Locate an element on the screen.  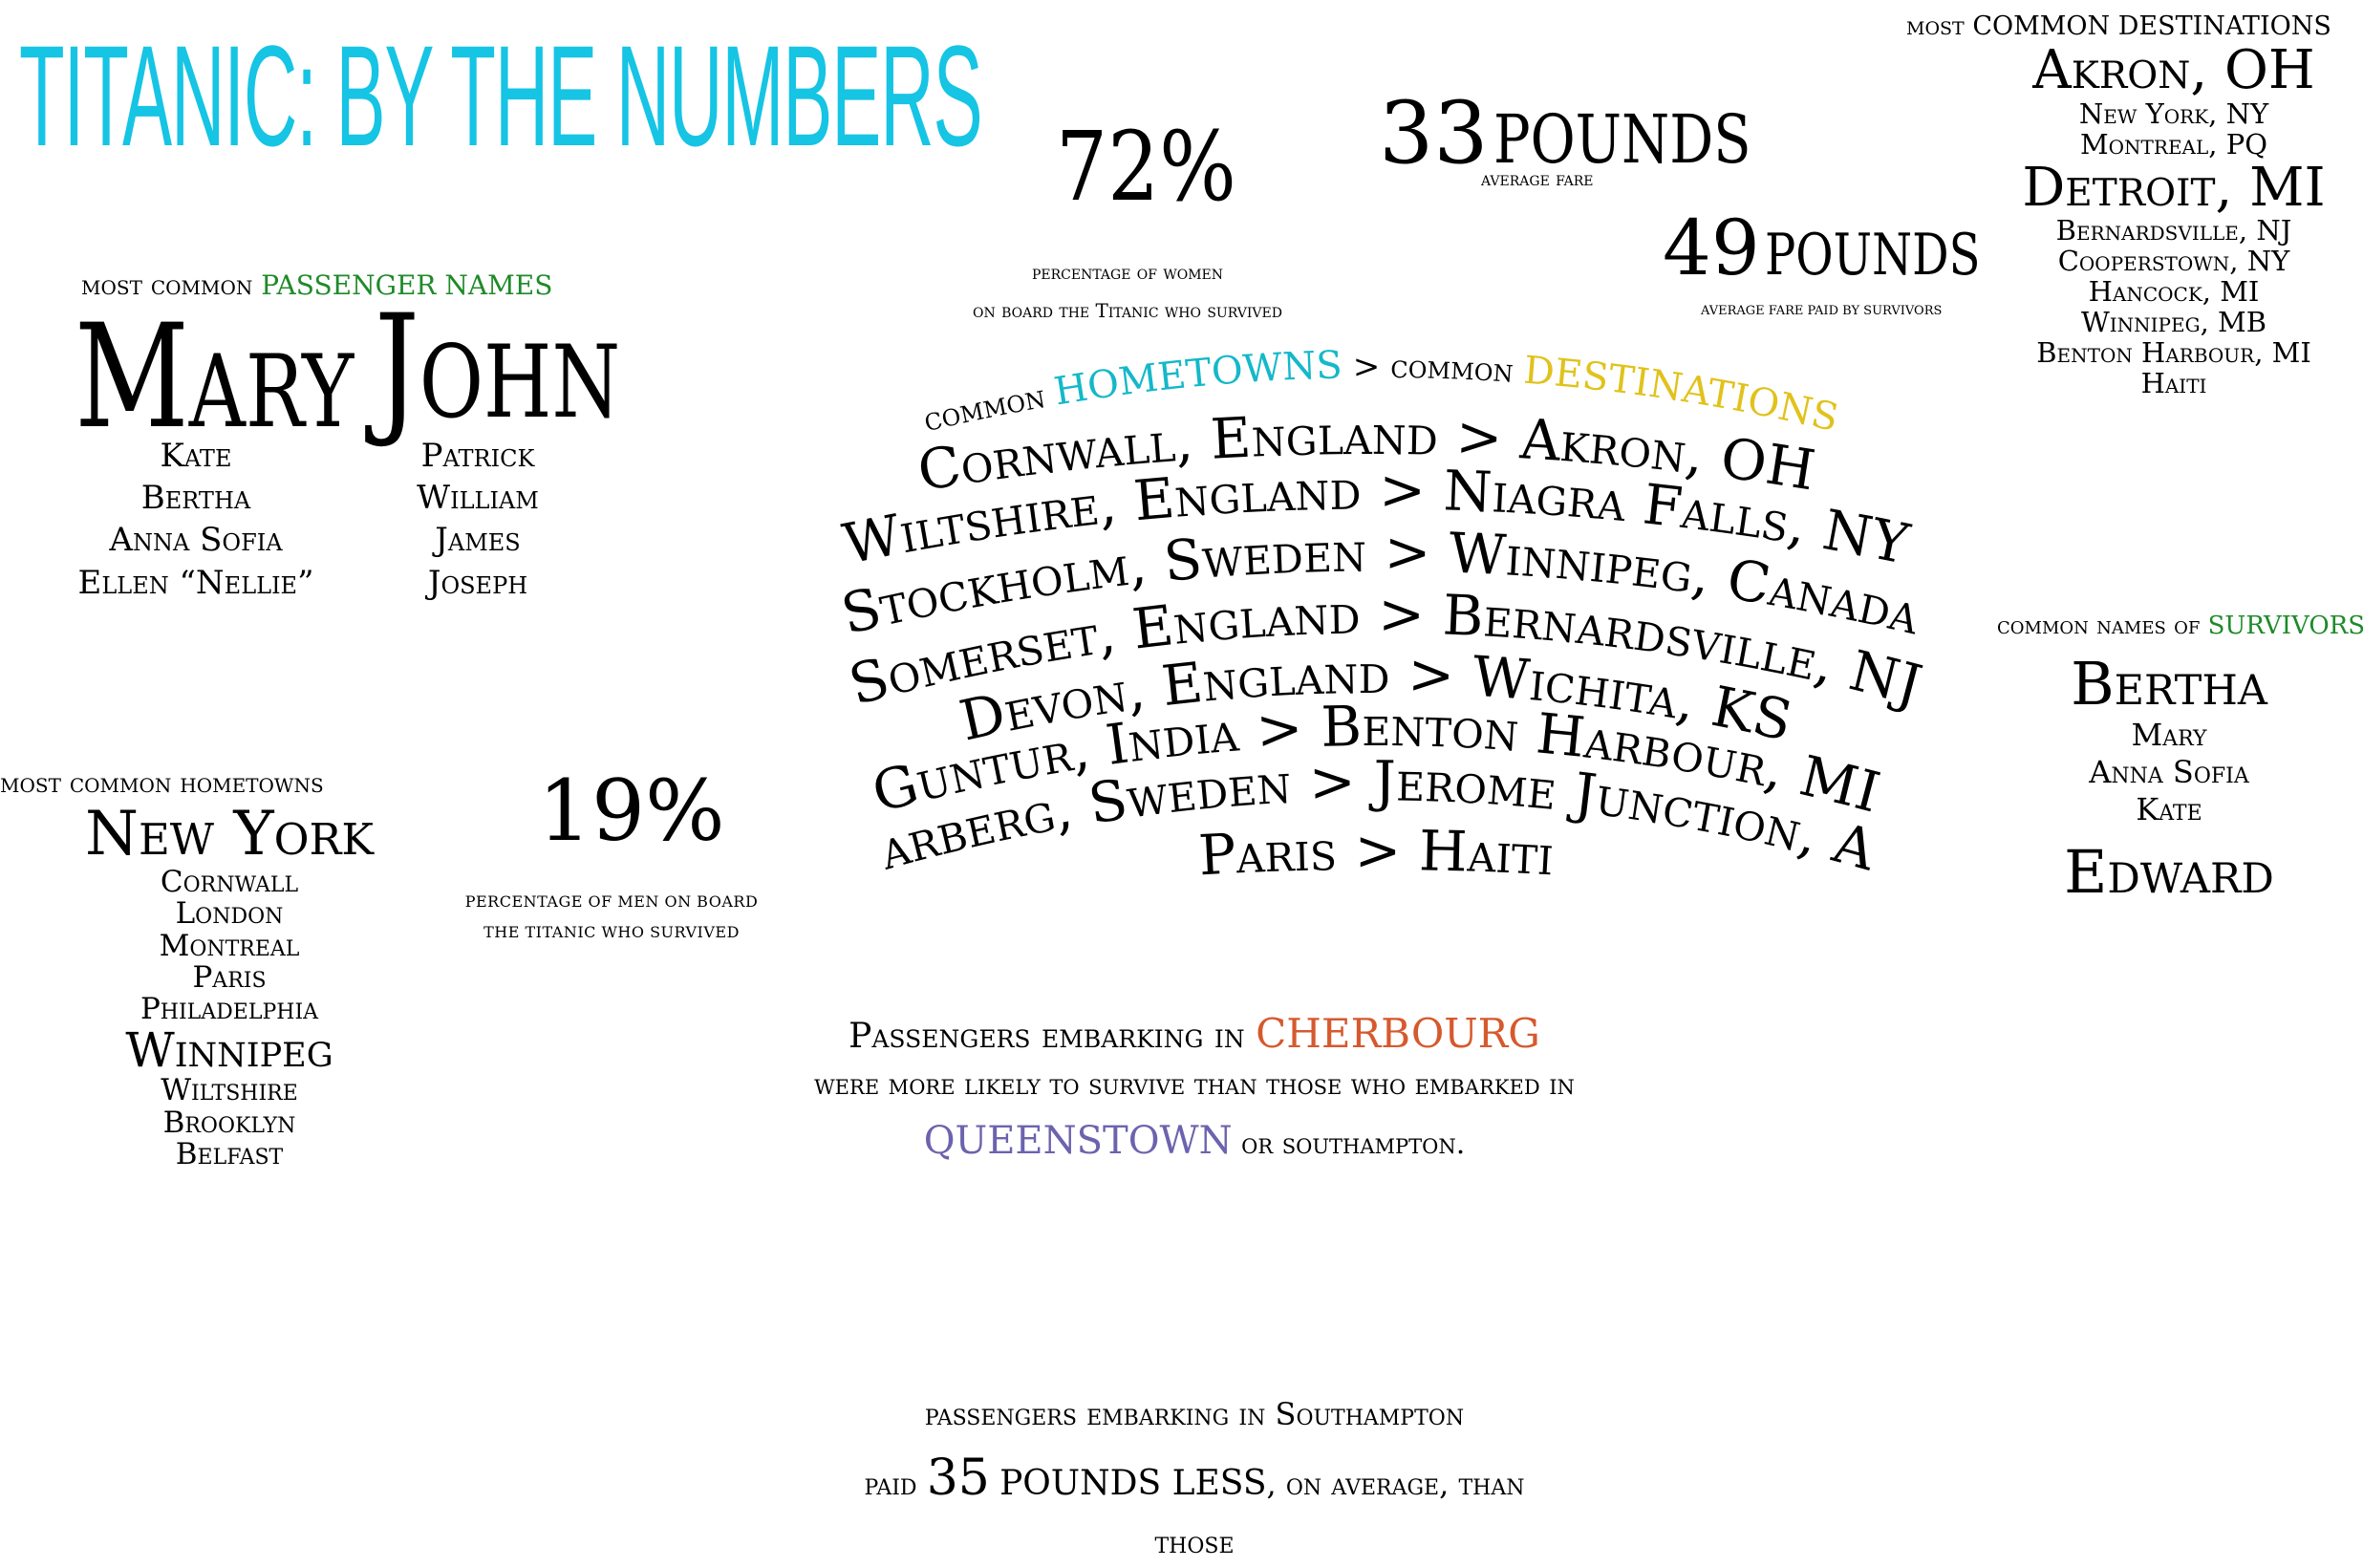
men-survival-line2: the Titanic who survived is located at coordinates (611, 932).